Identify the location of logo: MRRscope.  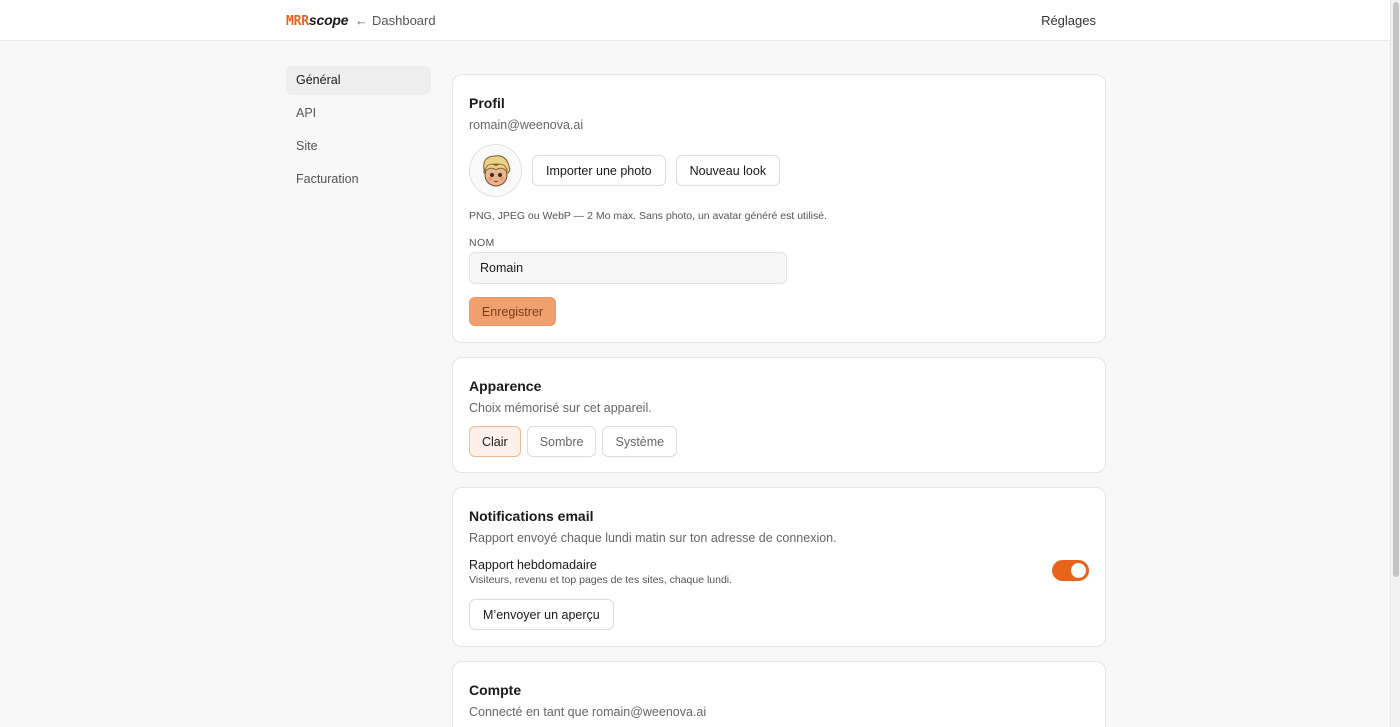
(317, 20).